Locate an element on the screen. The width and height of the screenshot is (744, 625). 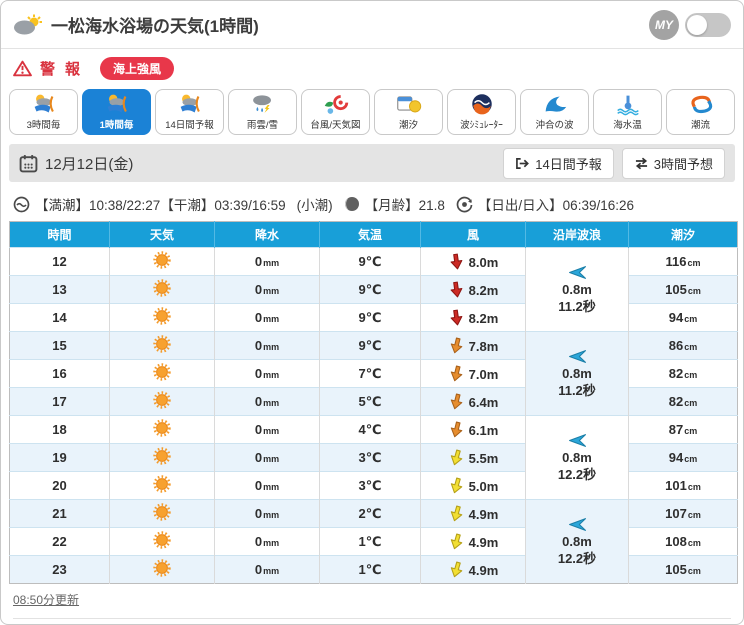
wave-cell: 0.8m 12.2秒 is located at coordinates (577, 457).